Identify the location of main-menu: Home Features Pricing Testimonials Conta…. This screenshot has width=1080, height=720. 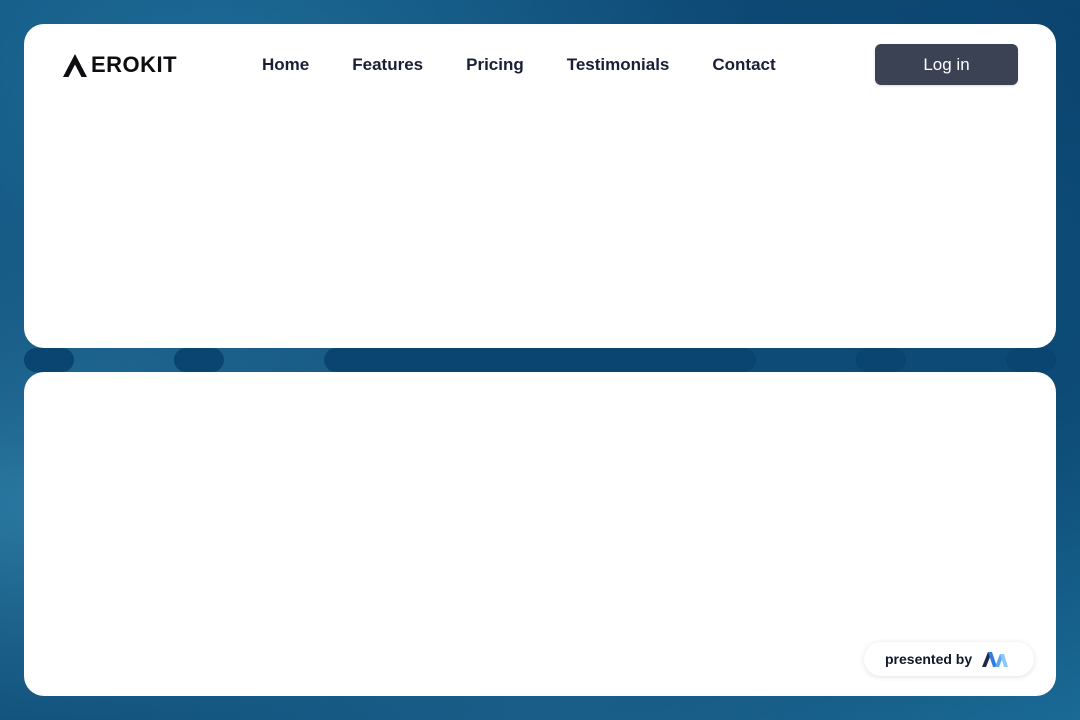
(540, 65).